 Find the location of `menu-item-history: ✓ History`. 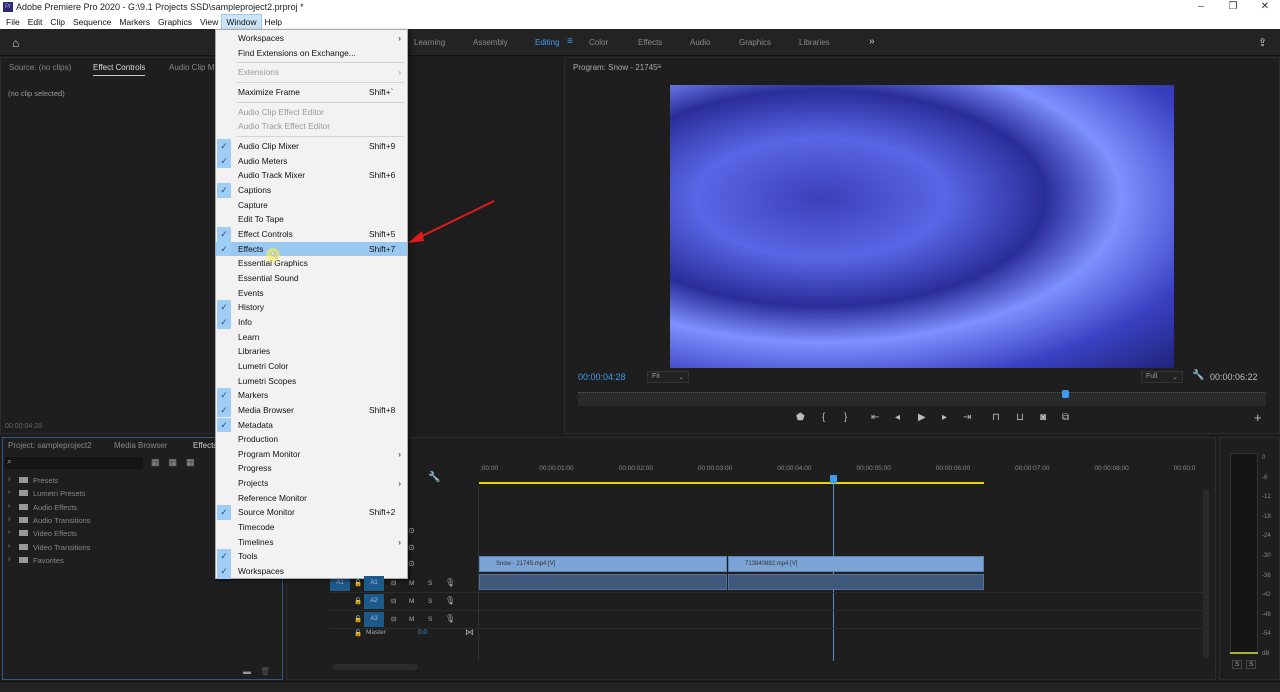

menu-item-history: ✓ History is located at coordinates (311, 307).